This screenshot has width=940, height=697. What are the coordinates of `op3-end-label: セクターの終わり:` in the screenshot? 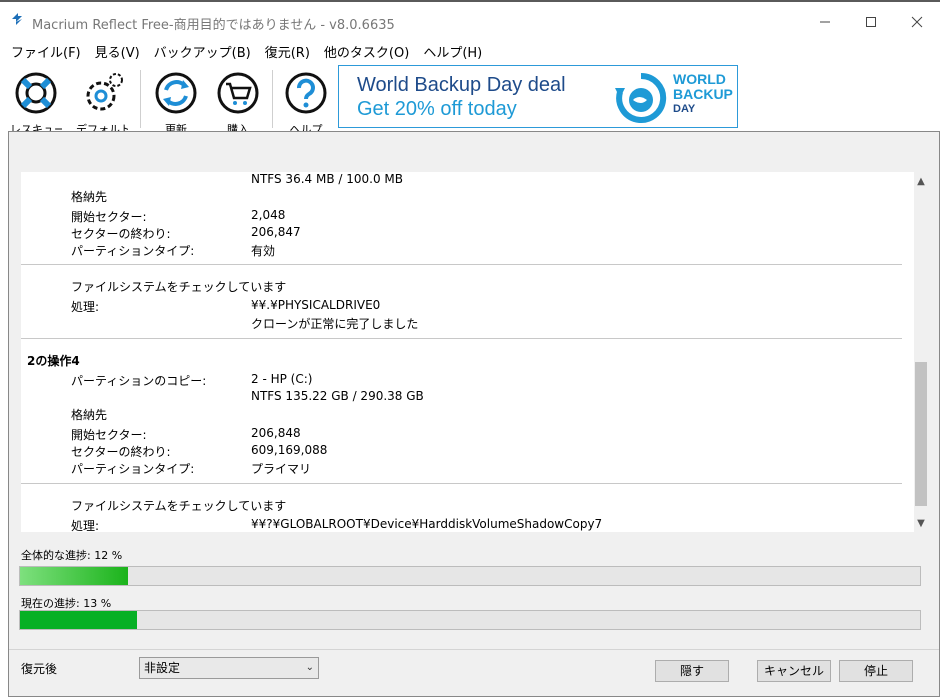 It's located at (121, 234).